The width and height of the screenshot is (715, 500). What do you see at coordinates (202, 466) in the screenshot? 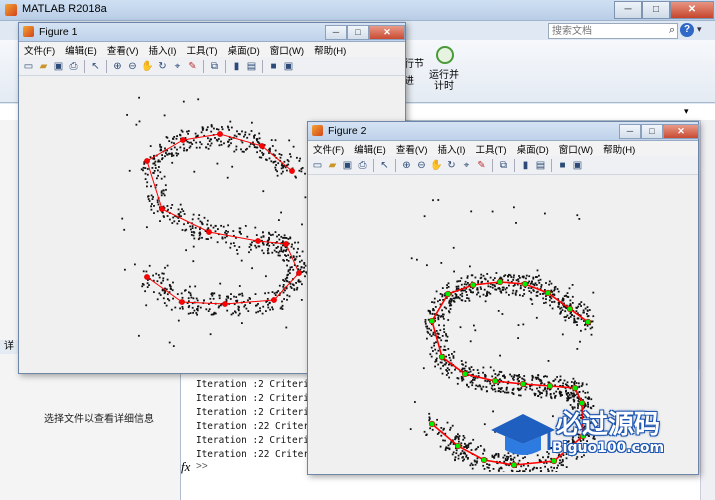
I see `command-prompt: >>` at bounding box center [202, 466].